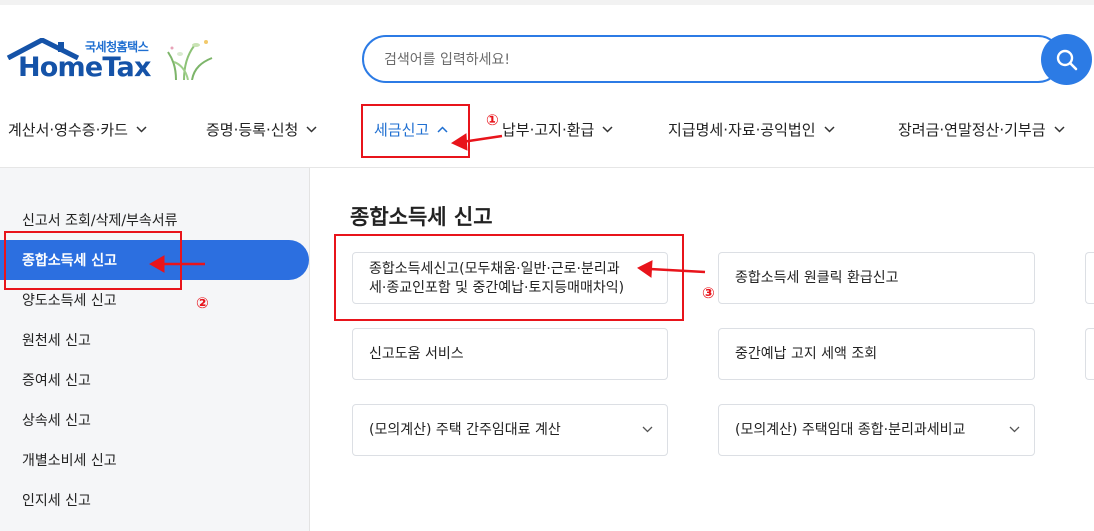 This screenshot has height=531, width=1094. I want to click on nav-item-statements: 지급명세·자료·공익법인, so click(751, 129).